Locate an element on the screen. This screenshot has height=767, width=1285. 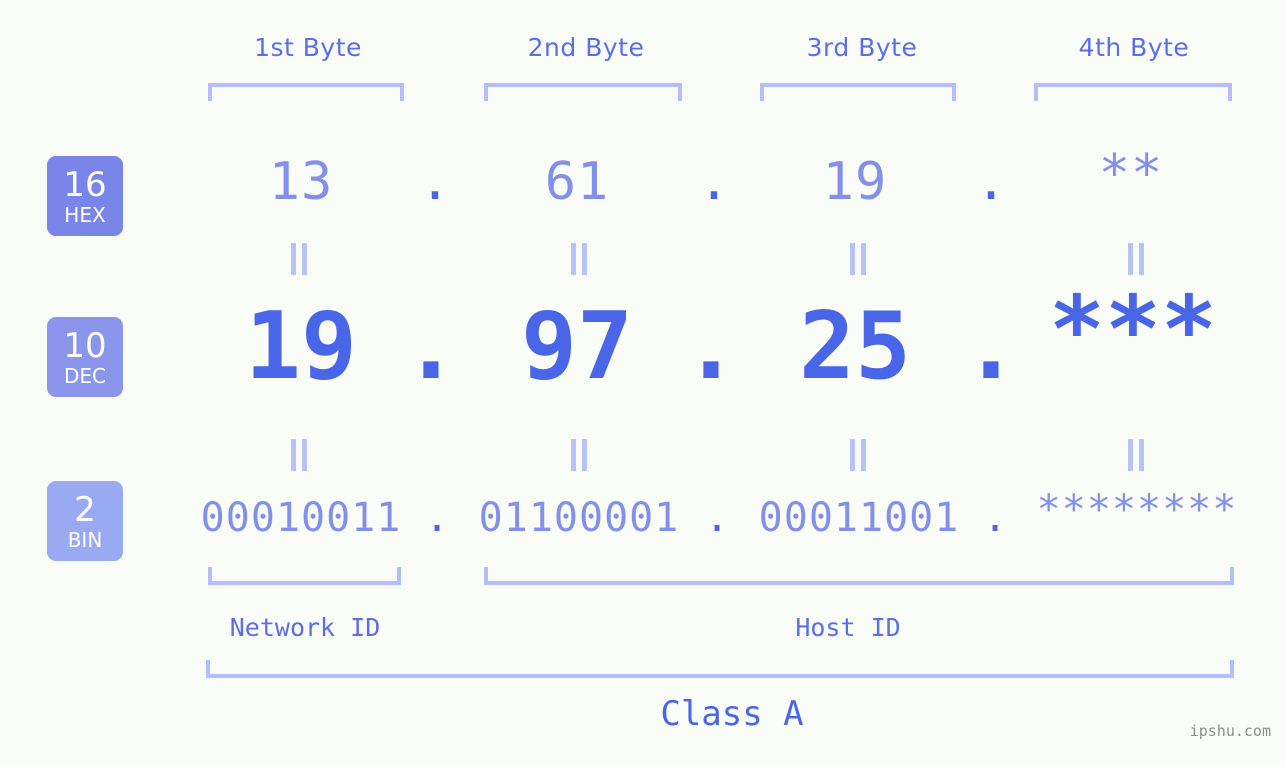
hex-byte-3: 19 is located at coordinates (855, 182).